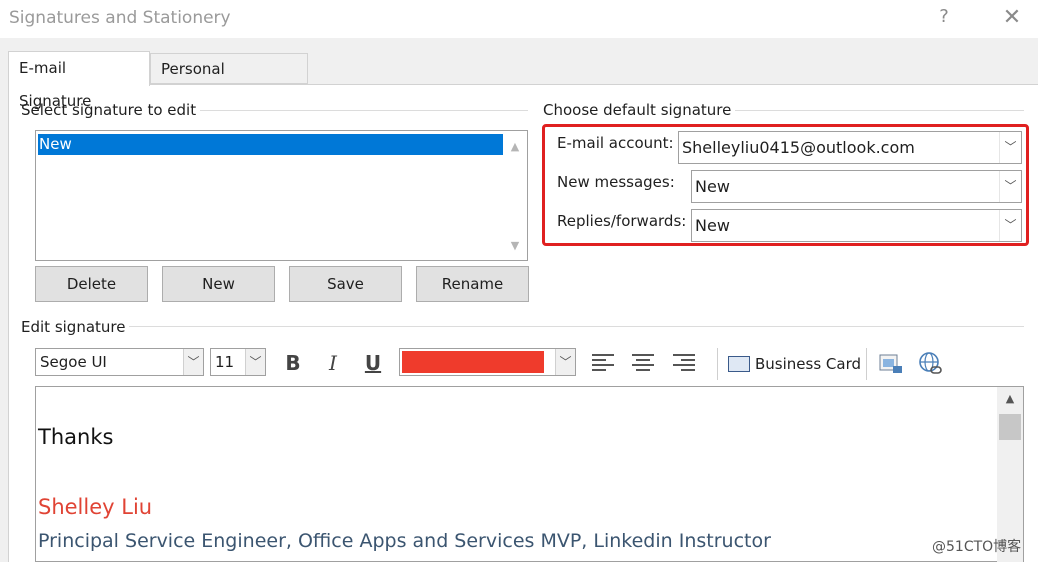 Image resolution: width=1038 pixels, height=562 pixels. Describe the element at coordinates (333, 363) in the screenshot. I see `italic-button: I` at that location.